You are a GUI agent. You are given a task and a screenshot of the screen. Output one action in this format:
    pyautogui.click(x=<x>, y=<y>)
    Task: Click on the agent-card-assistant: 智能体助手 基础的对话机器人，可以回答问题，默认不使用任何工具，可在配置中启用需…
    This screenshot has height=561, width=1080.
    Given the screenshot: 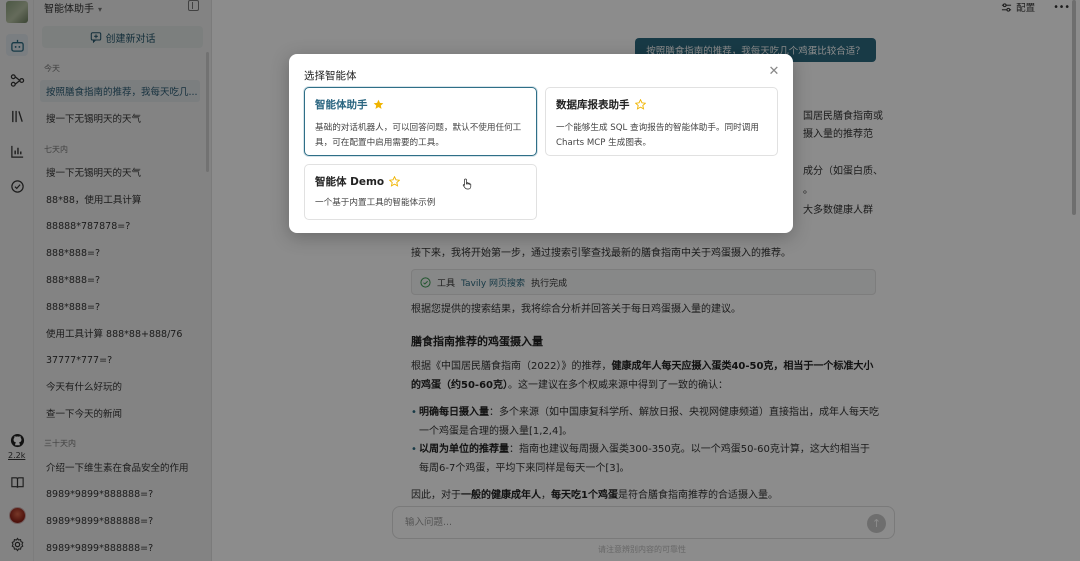 What is the action you would take?
    pyautogui.click(x=420, y=121)
    